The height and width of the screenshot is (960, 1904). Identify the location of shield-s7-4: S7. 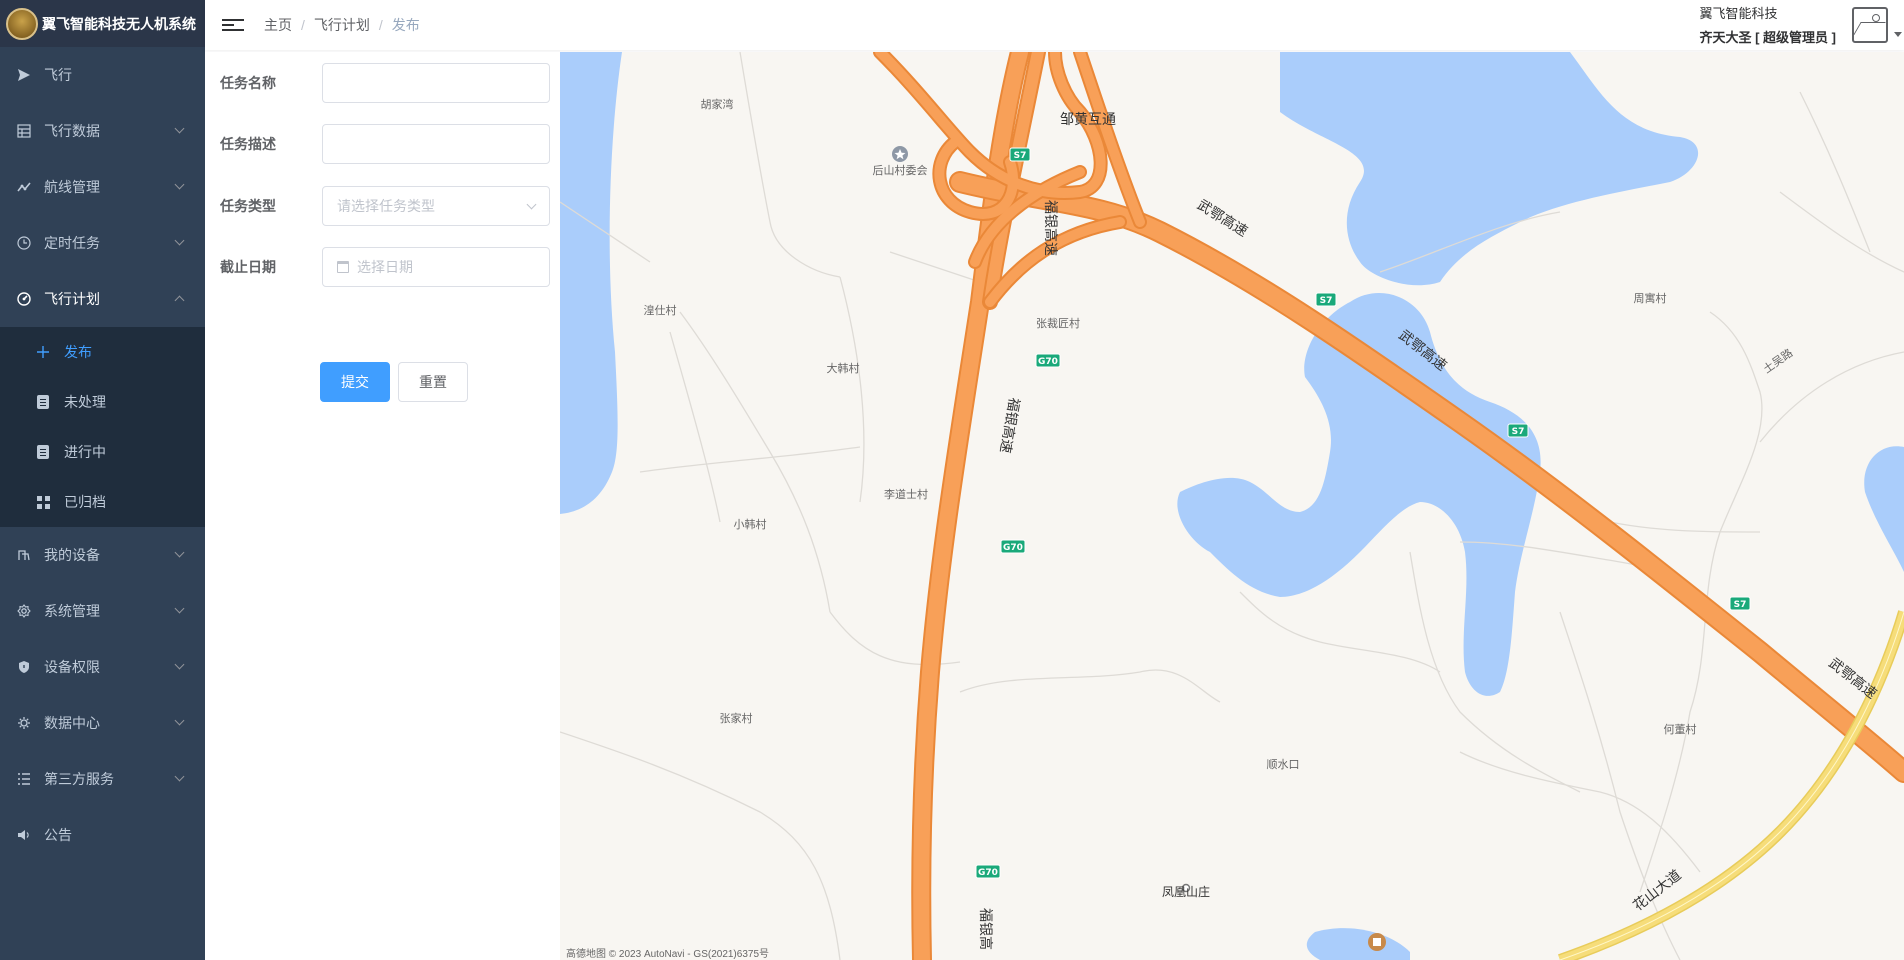
(1740, 603).